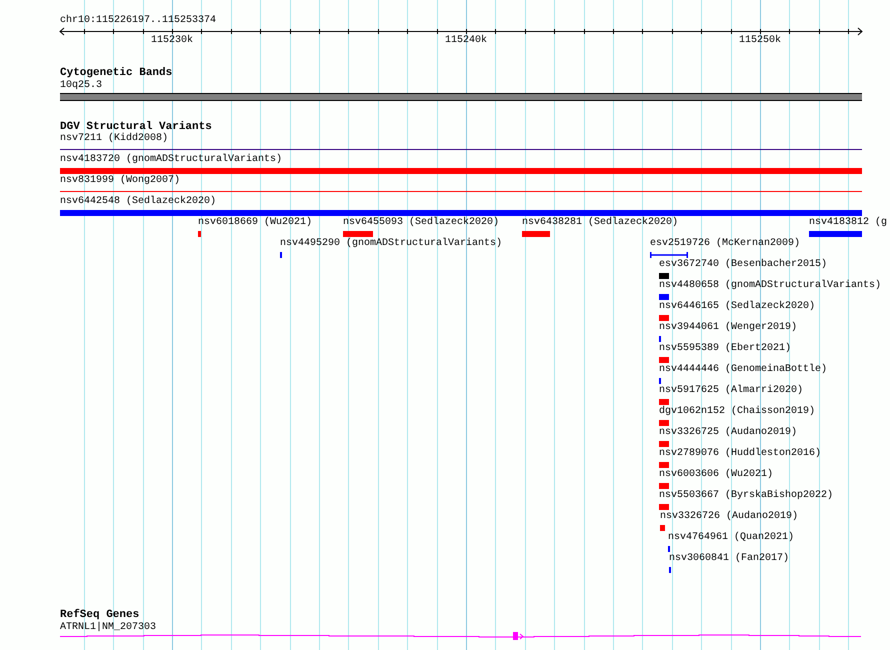  What do you see at coordinates (746, 496) in the screenshot?
I see `variant-label: nsv5503667 (ByrskaBishop2022)` at bounding box center [746, 496].